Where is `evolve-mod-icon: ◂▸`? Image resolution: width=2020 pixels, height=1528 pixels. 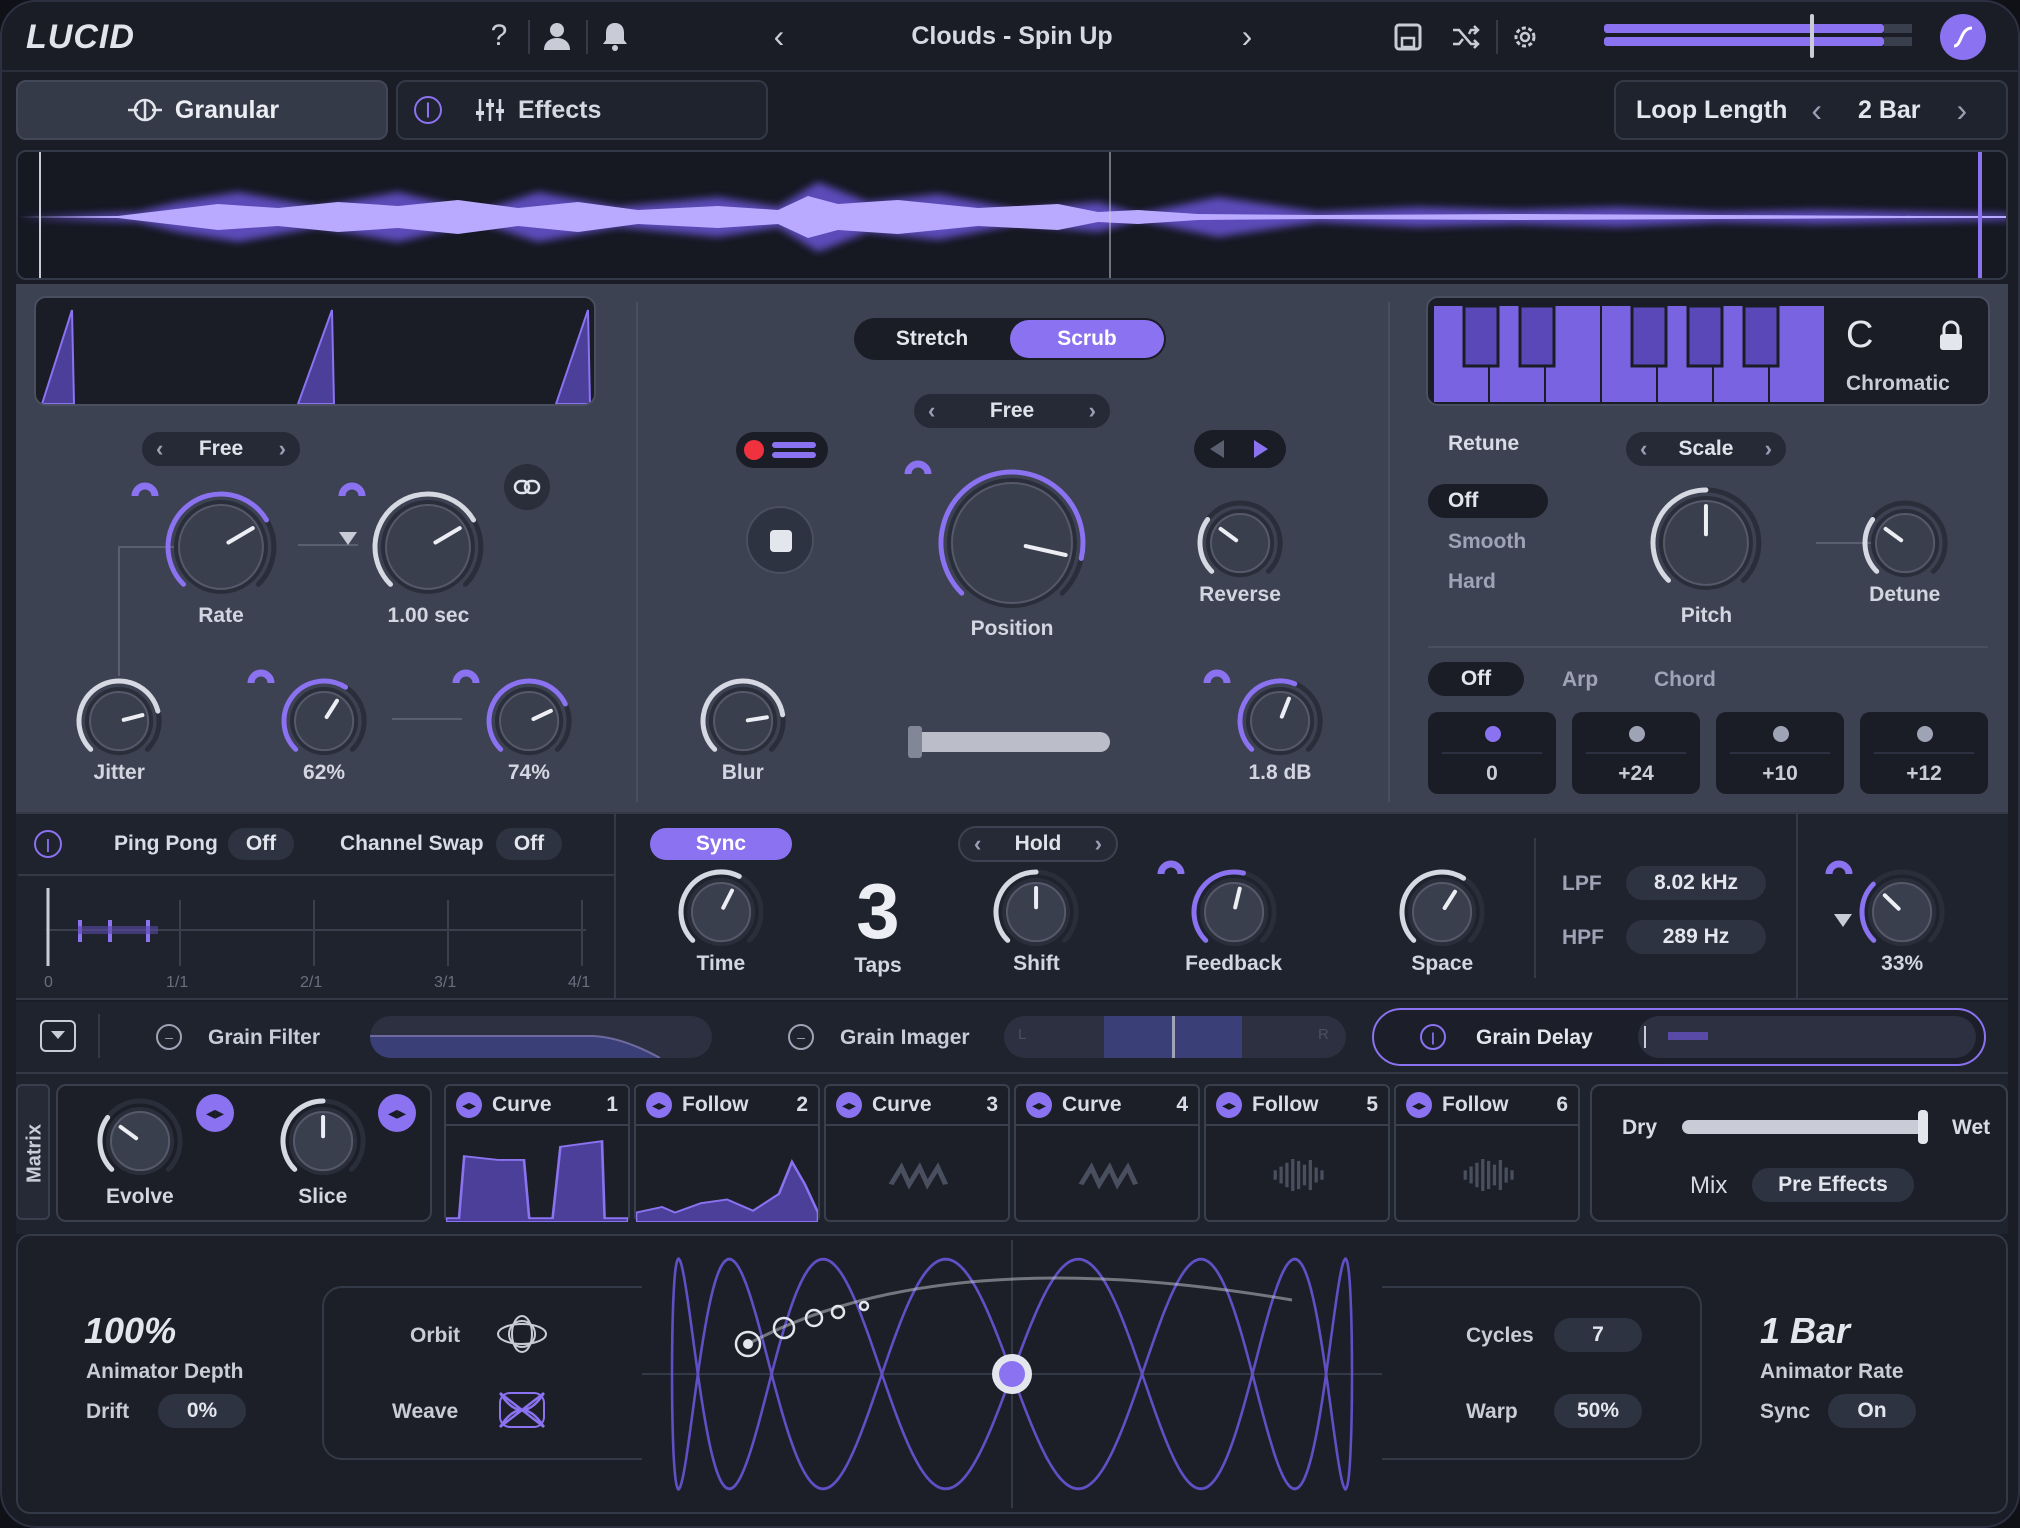
evolve-mod-icon: ◂▸ is located at coordinates (215, 1113).